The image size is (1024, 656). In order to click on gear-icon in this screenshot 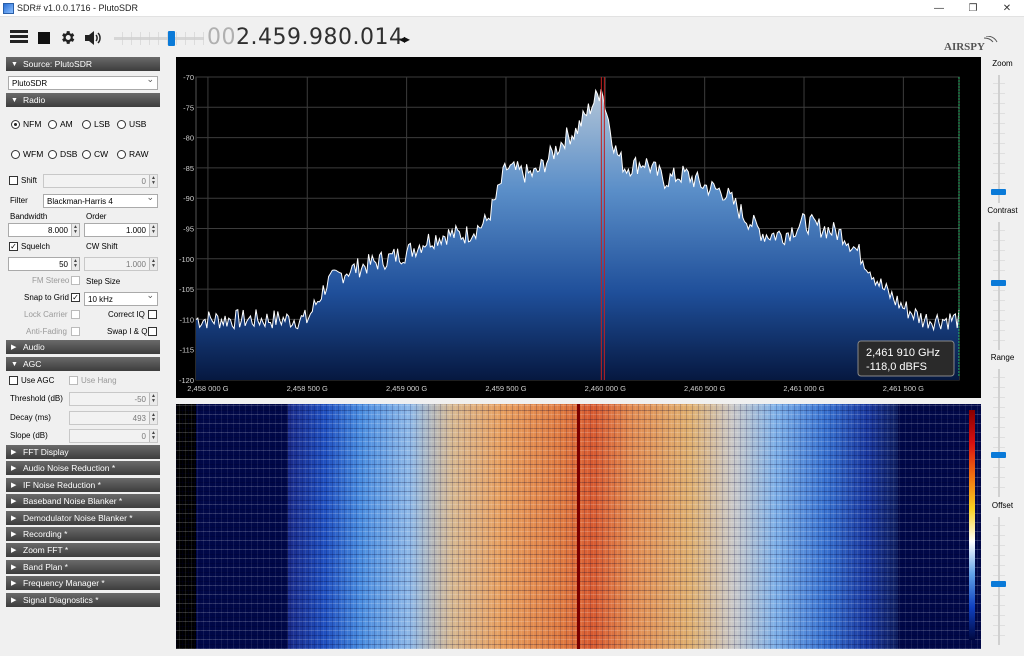, I will do `click(67, 37)`.